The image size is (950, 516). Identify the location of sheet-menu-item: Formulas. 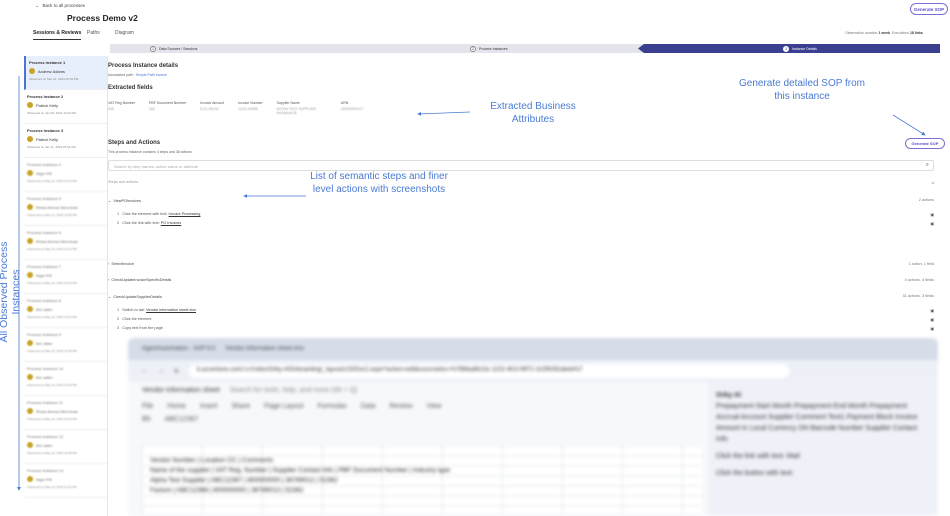
(332, 406).